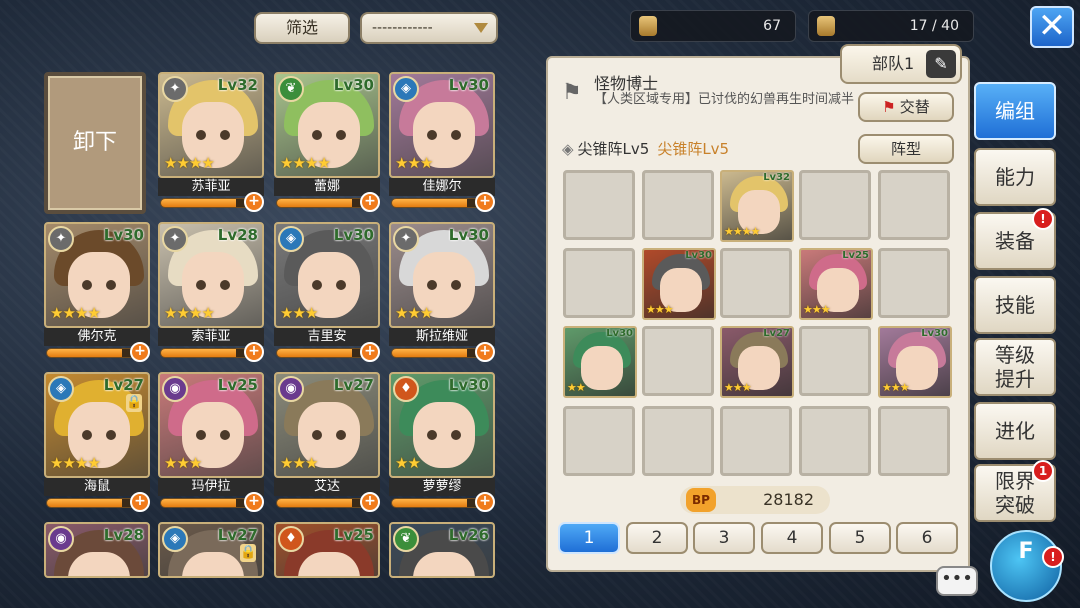 The image size is (1080, 608). What do you see at coordinates (61, 539) in the screenshot?
I see `dark-element-icon: ◉` at bounding box center [61, 539].